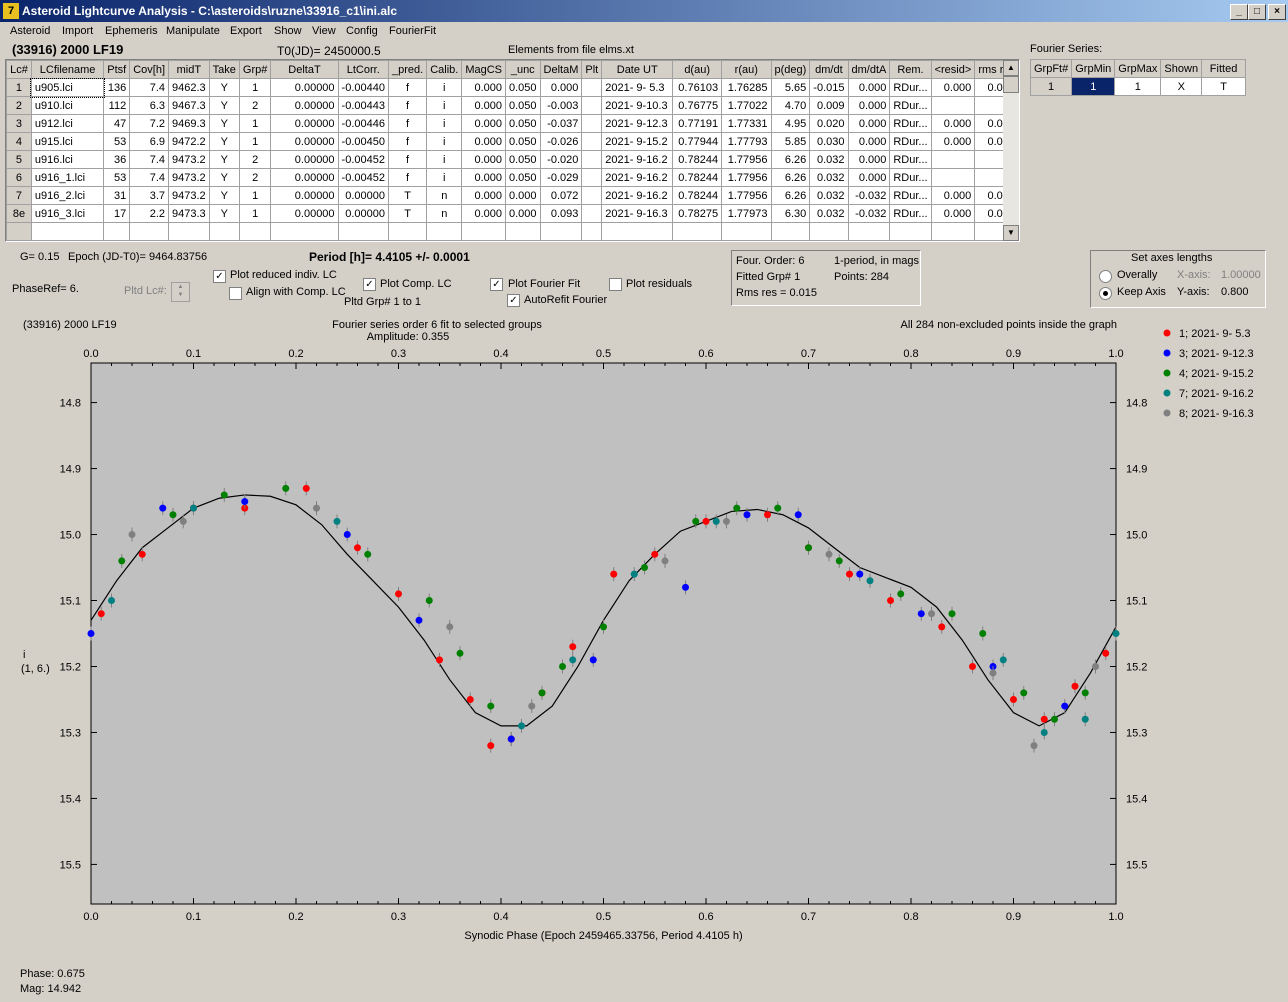  I want to click on menu-fourierfit: FourierFit, so click(412, 31).